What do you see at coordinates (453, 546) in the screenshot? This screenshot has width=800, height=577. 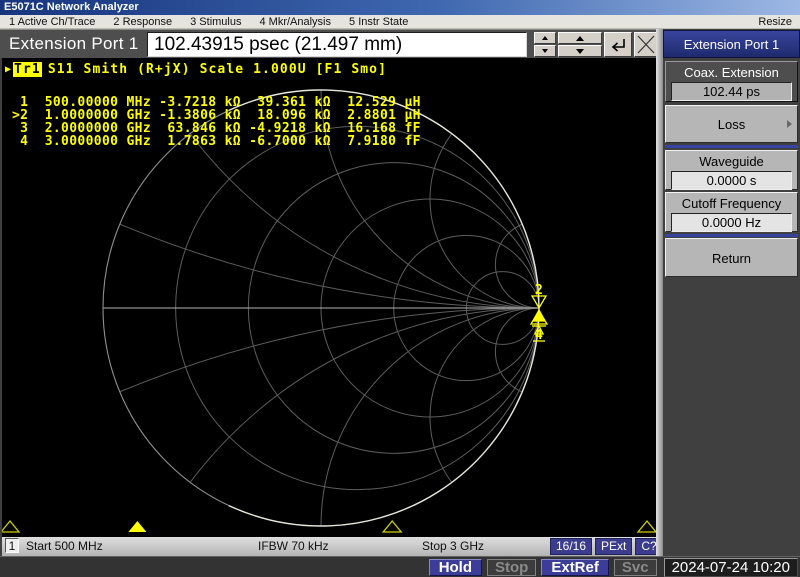 I see `stop-frequency-label: Stop 3 GHz` at bounding box center [453, 546].